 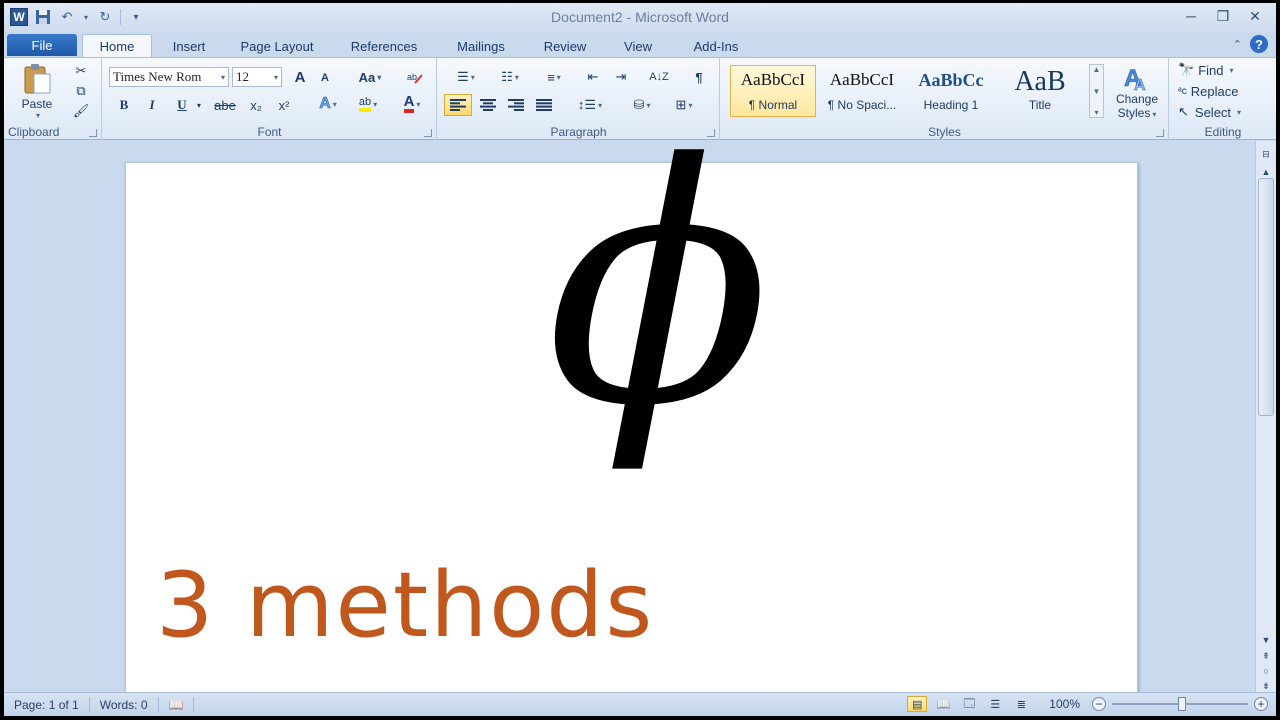 I want to click on clear-formatting-icon: ab, so click(x=415, y=77).